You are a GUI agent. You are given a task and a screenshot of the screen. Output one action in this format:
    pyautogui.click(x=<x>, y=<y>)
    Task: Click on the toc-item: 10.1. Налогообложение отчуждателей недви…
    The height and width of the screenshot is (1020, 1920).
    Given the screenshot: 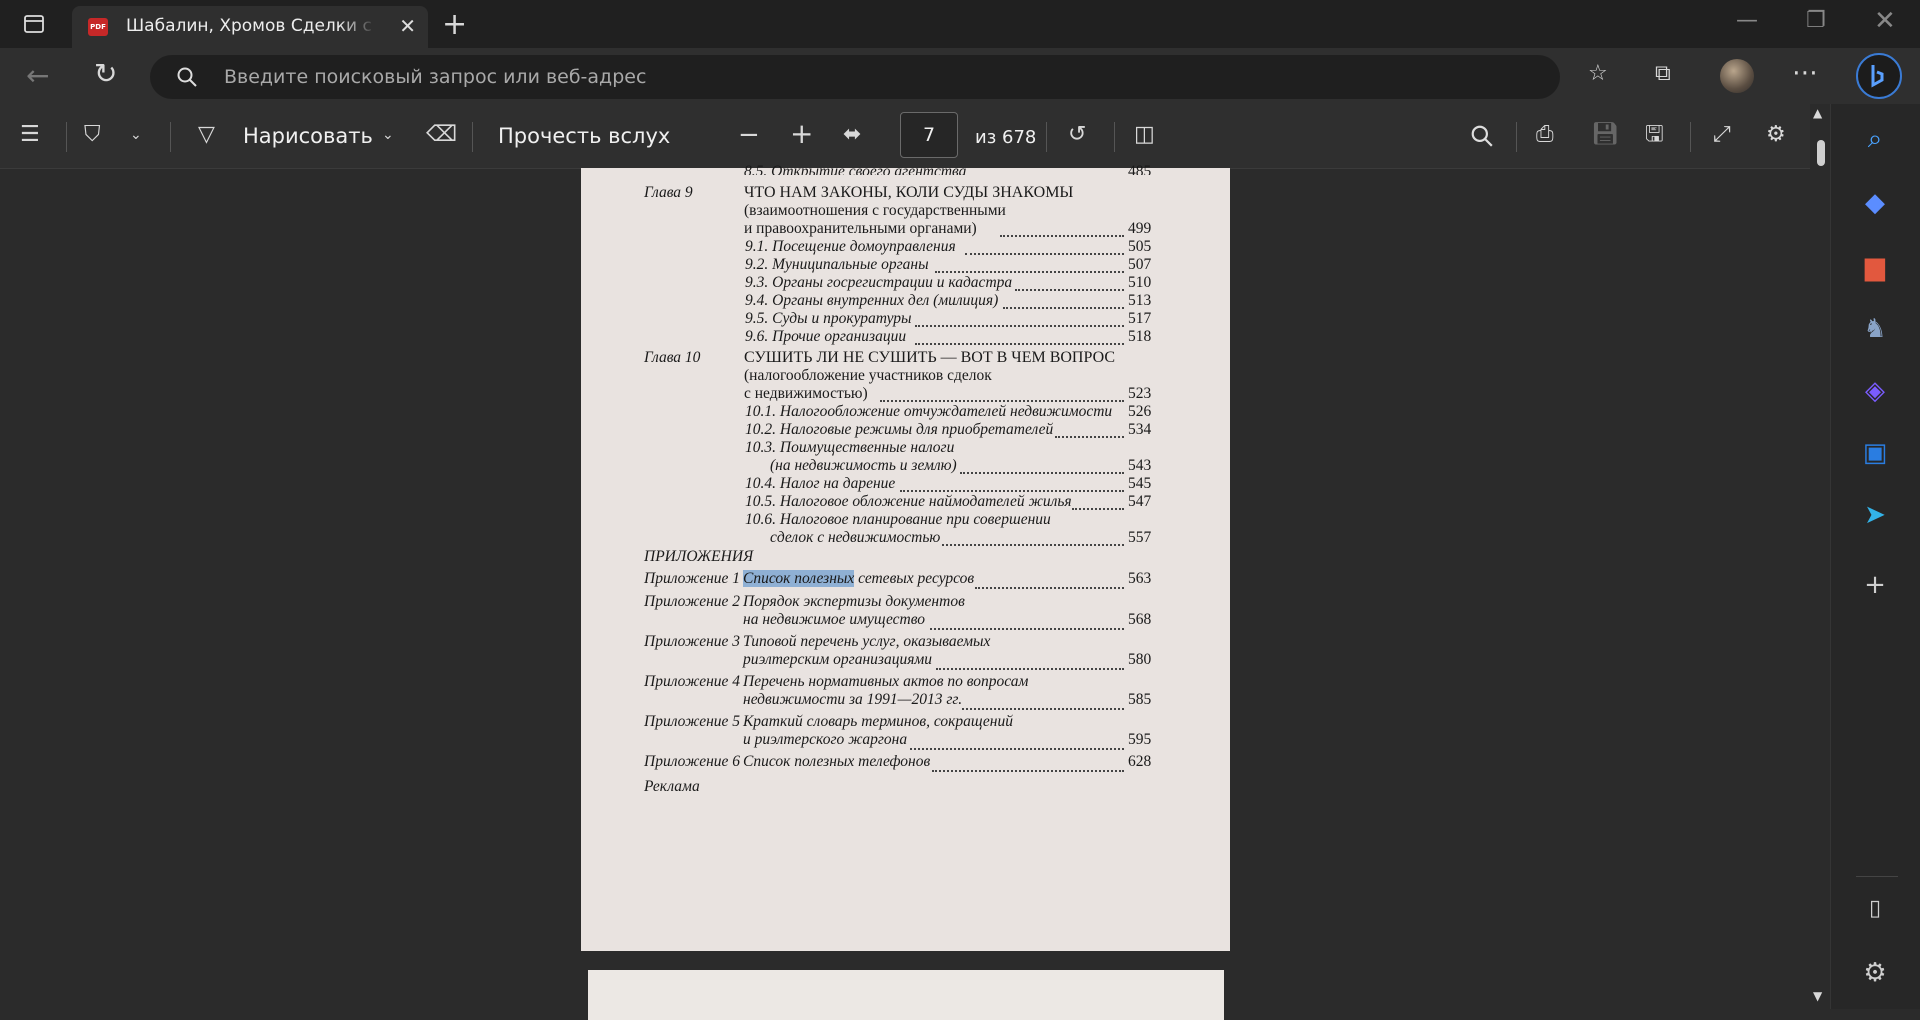 What is the action you would take?
    pyautogui.click(x=929, y=411)
    